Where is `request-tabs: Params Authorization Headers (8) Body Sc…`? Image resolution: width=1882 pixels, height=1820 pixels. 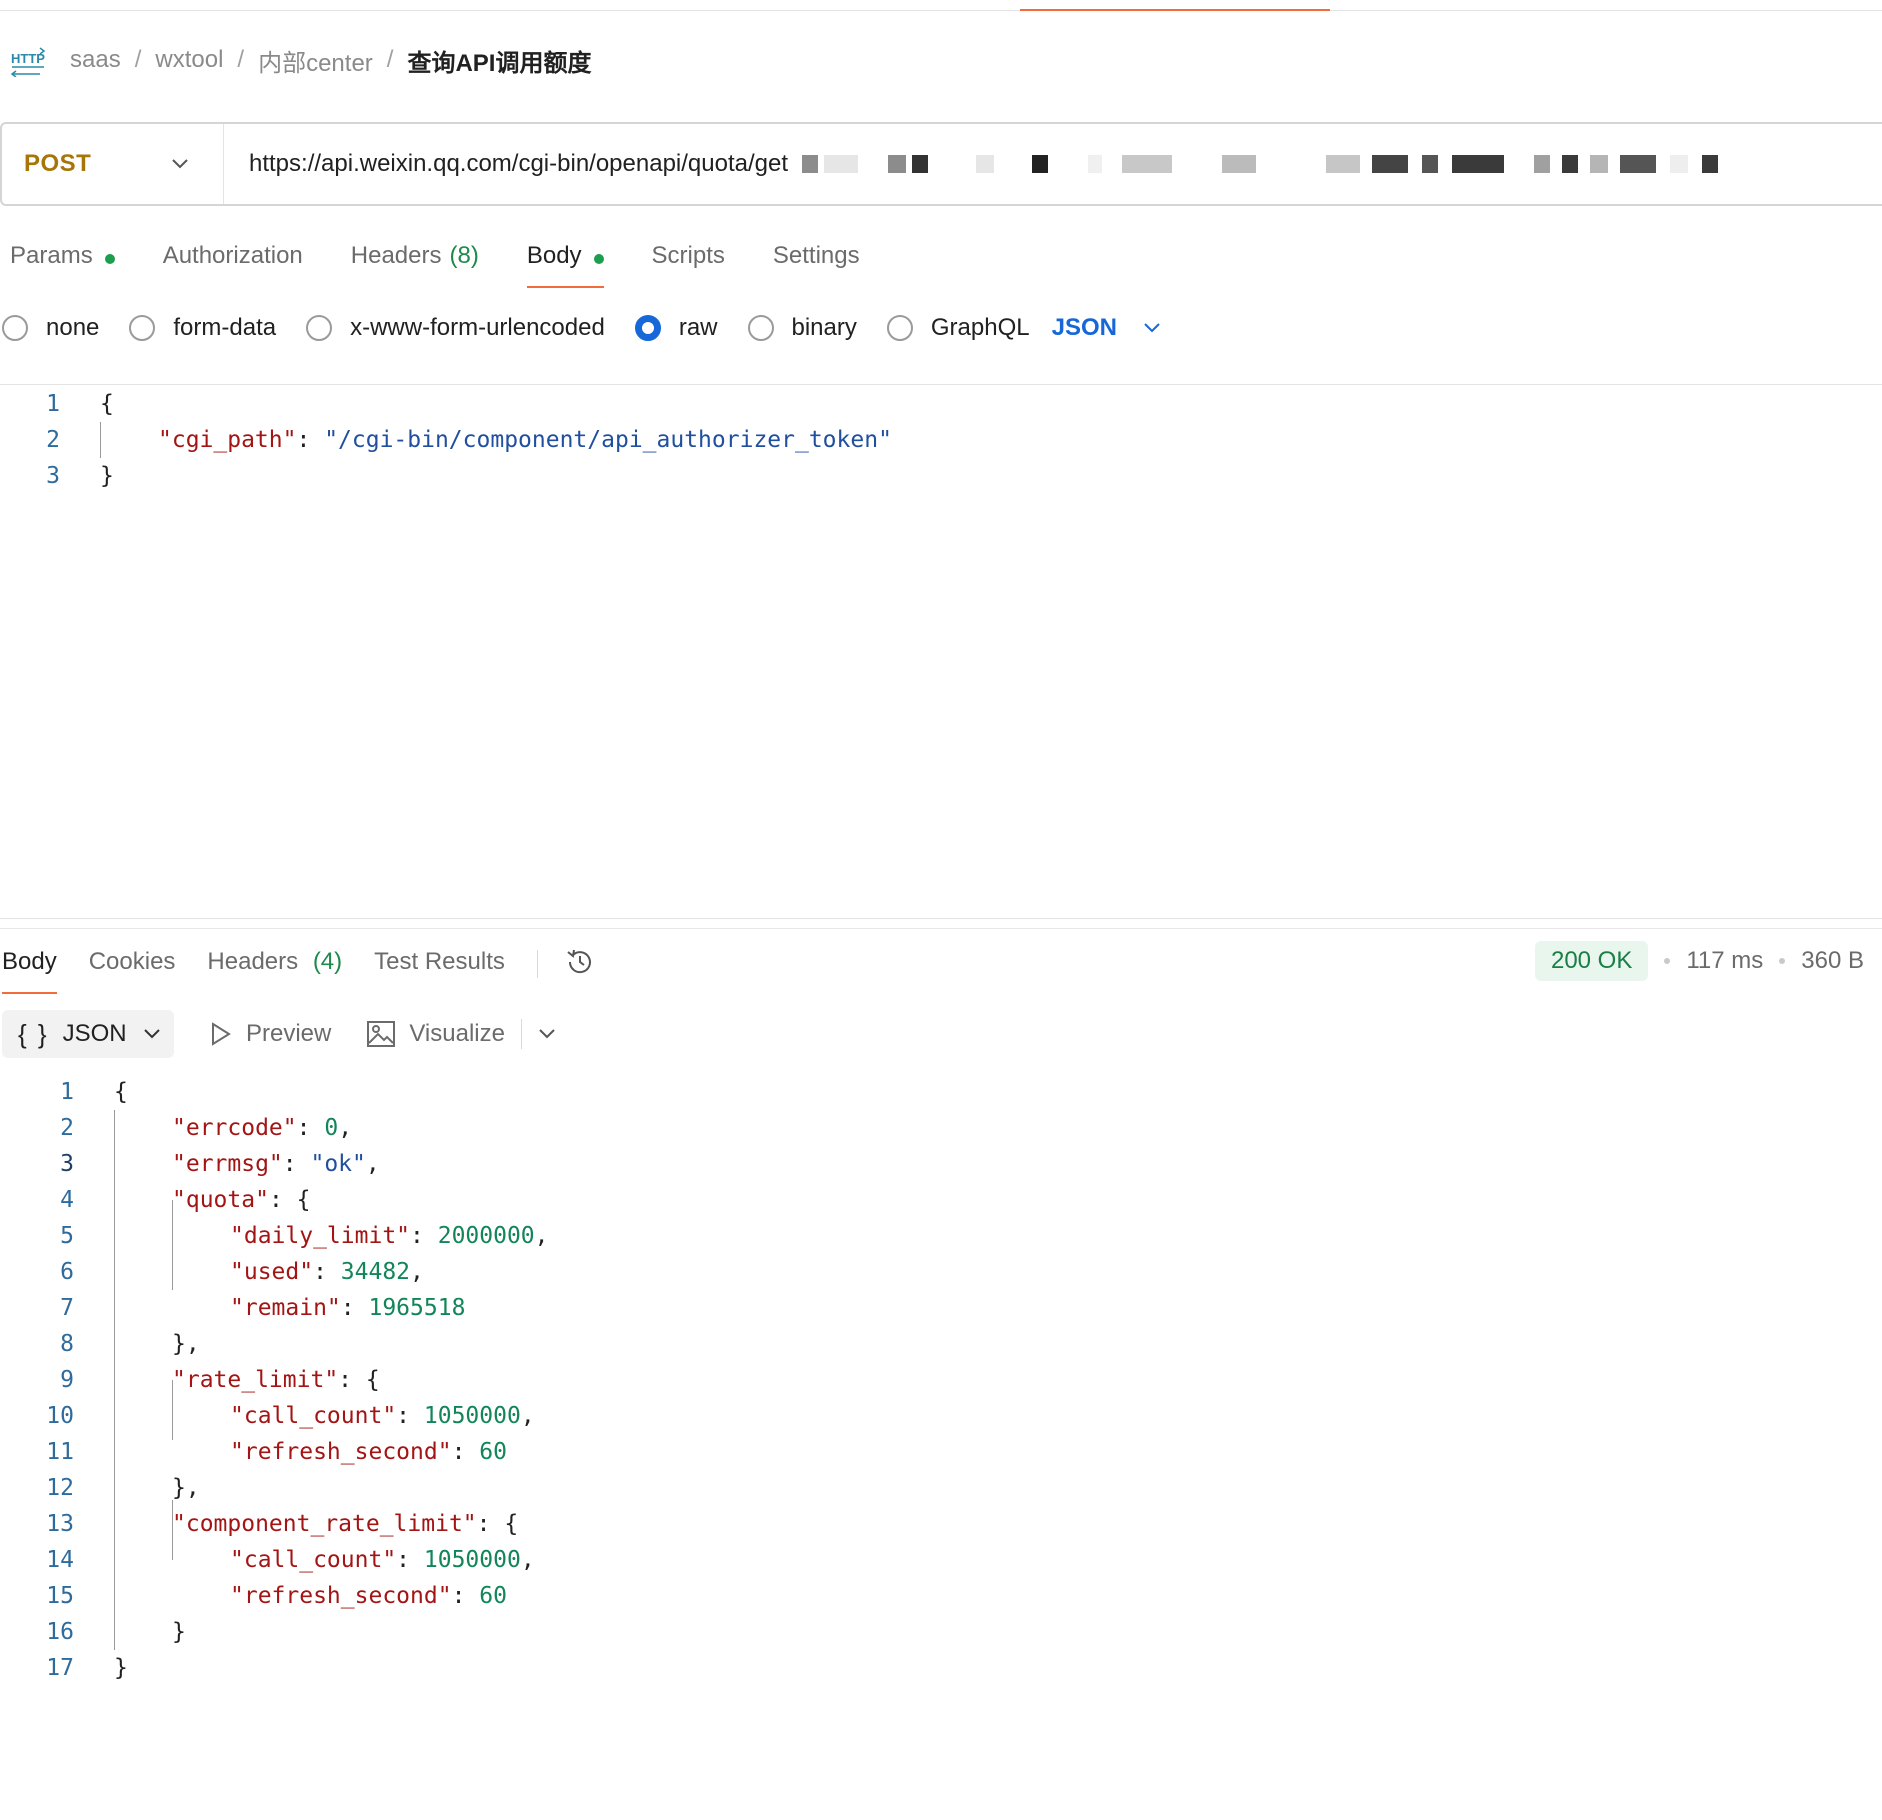 request-tabs: Params Authorization Headers (8) Body Sc… is located at coordinates (459, 266).